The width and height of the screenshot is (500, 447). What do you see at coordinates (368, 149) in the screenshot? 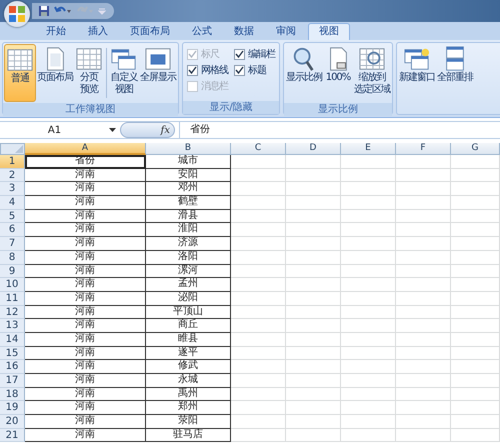
I see `column-header: E` at bounding box center [368, 149].